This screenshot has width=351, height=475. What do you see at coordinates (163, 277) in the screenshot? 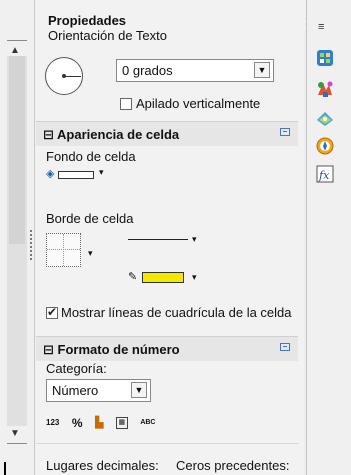
I see `line-color-swatch` at bounding box center [163, 277].